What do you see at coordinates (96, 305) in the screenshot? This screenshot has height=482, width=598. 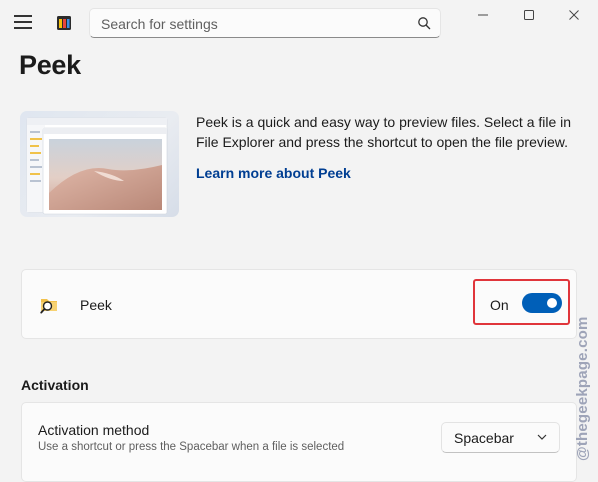 I see `peek-label: Peek` at bounding box center [96, 305].